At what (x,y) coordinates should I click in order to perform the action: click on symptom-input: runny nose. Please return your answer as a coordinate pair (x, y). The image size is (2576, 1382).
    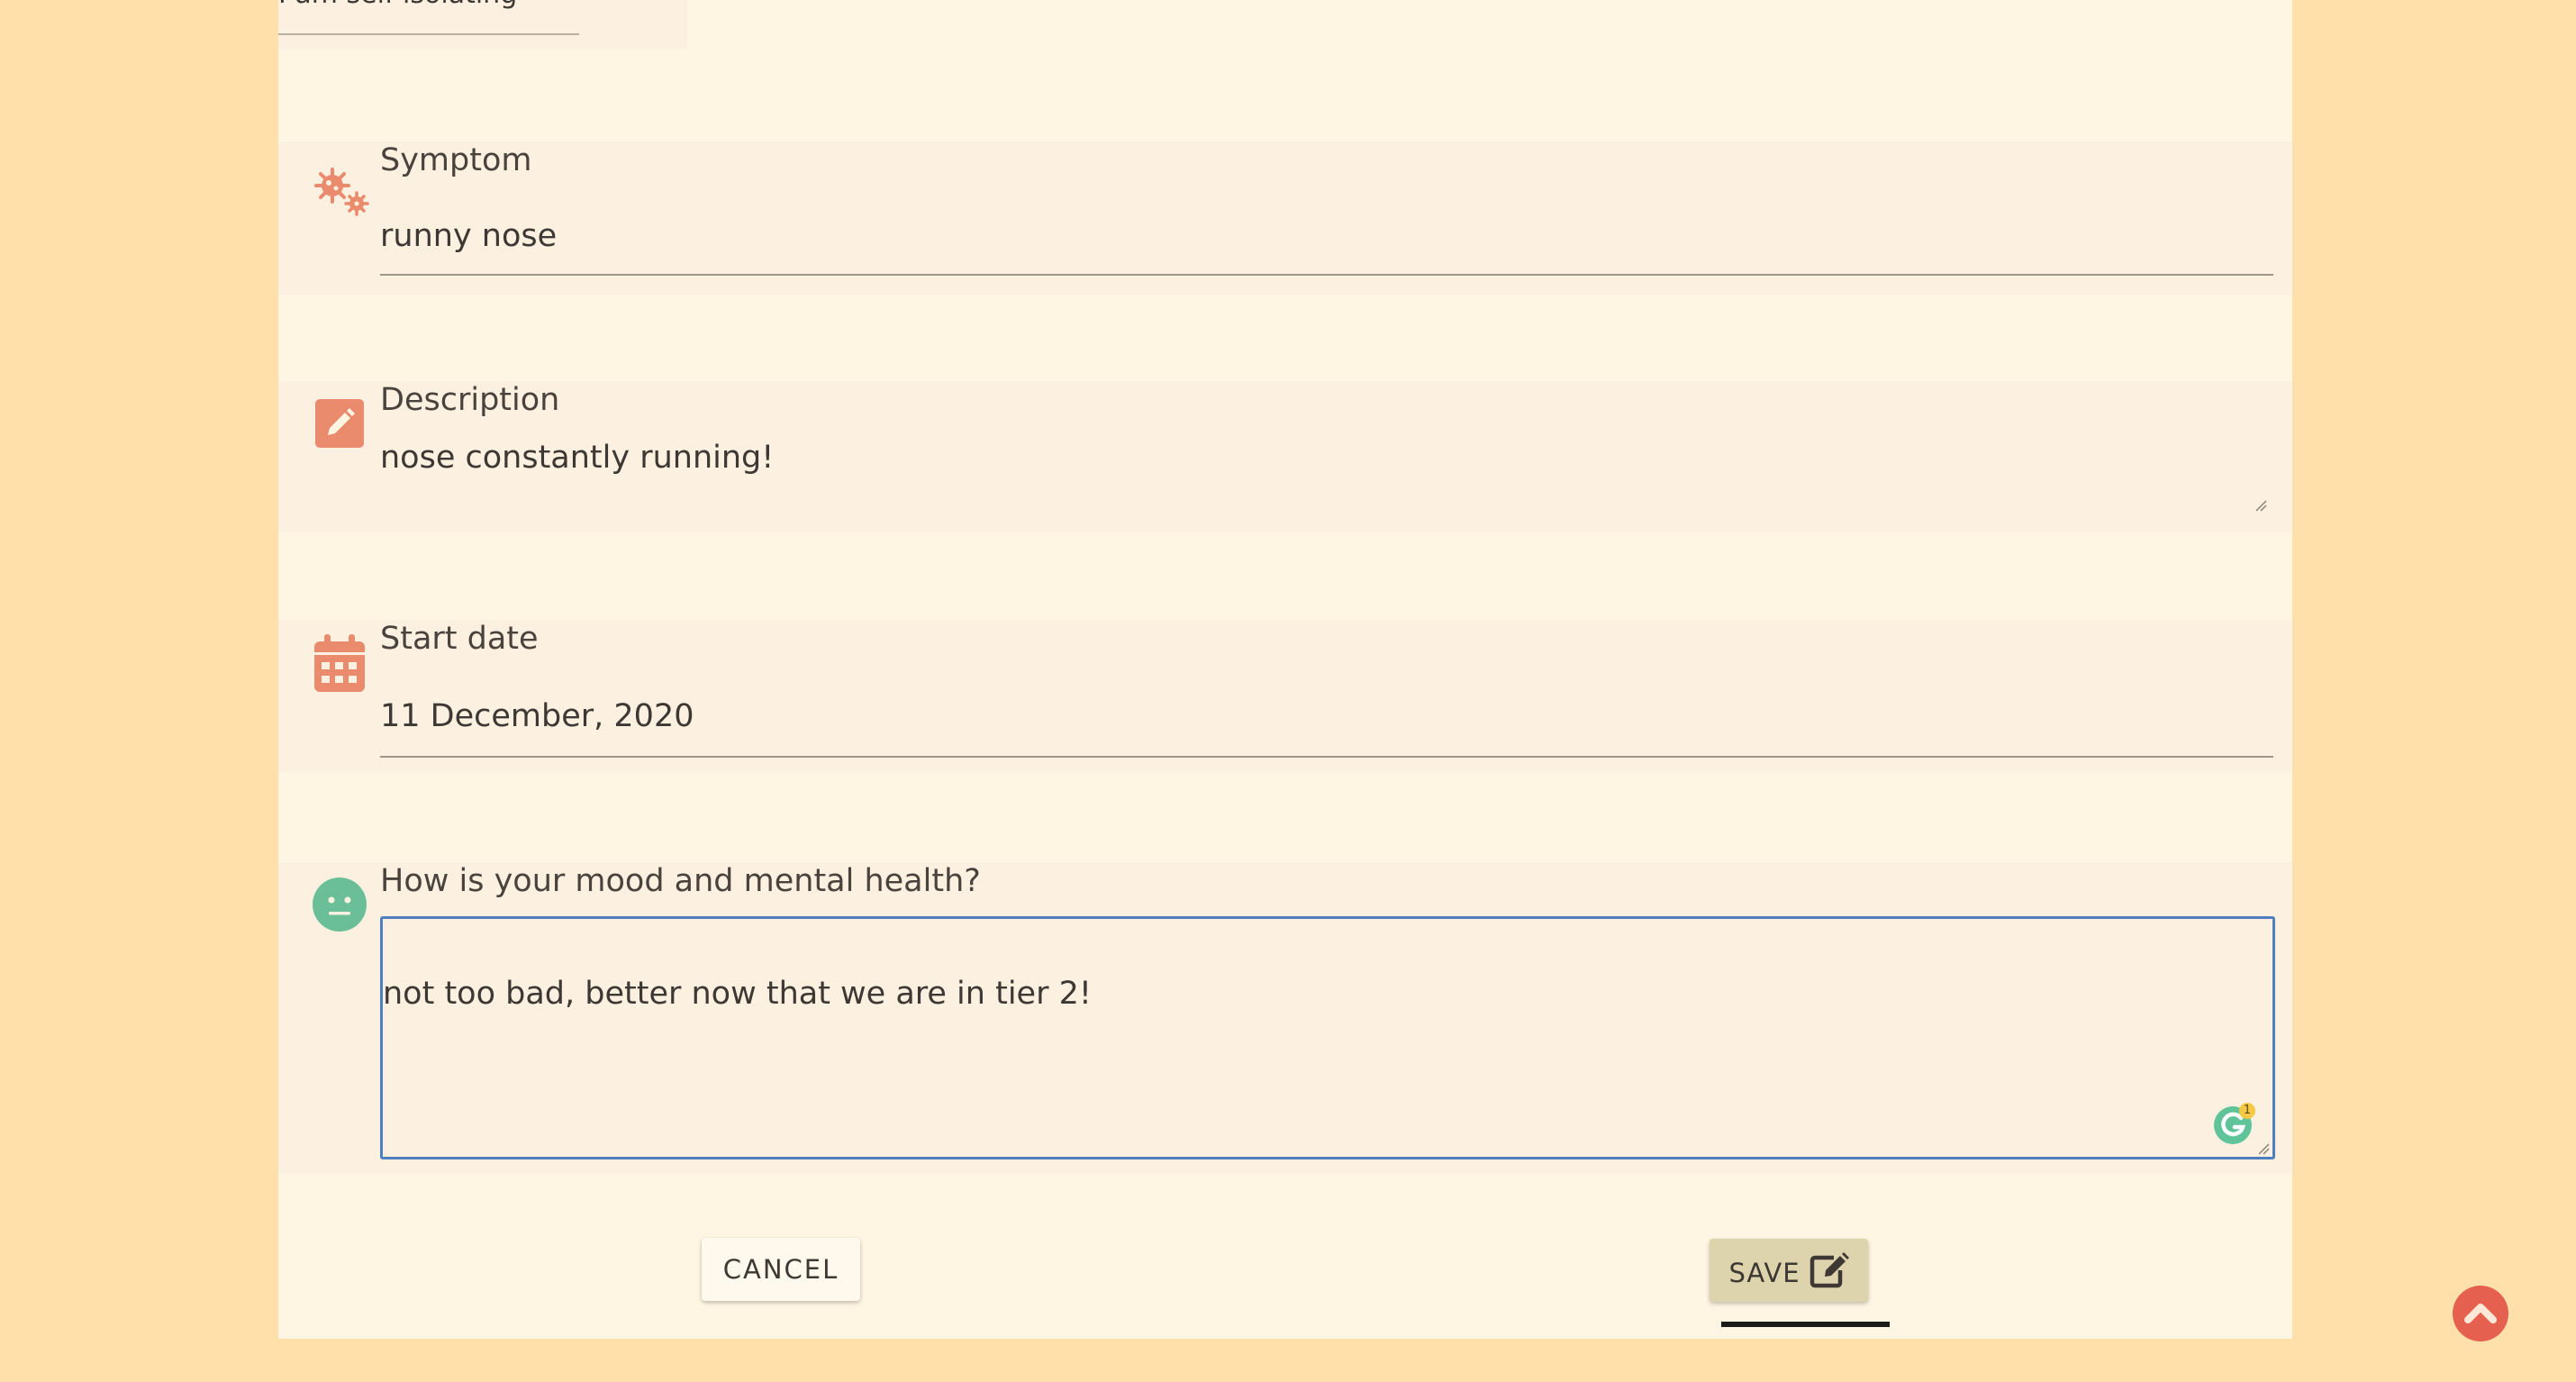
    Looking at the image, I should click on (468, 236).